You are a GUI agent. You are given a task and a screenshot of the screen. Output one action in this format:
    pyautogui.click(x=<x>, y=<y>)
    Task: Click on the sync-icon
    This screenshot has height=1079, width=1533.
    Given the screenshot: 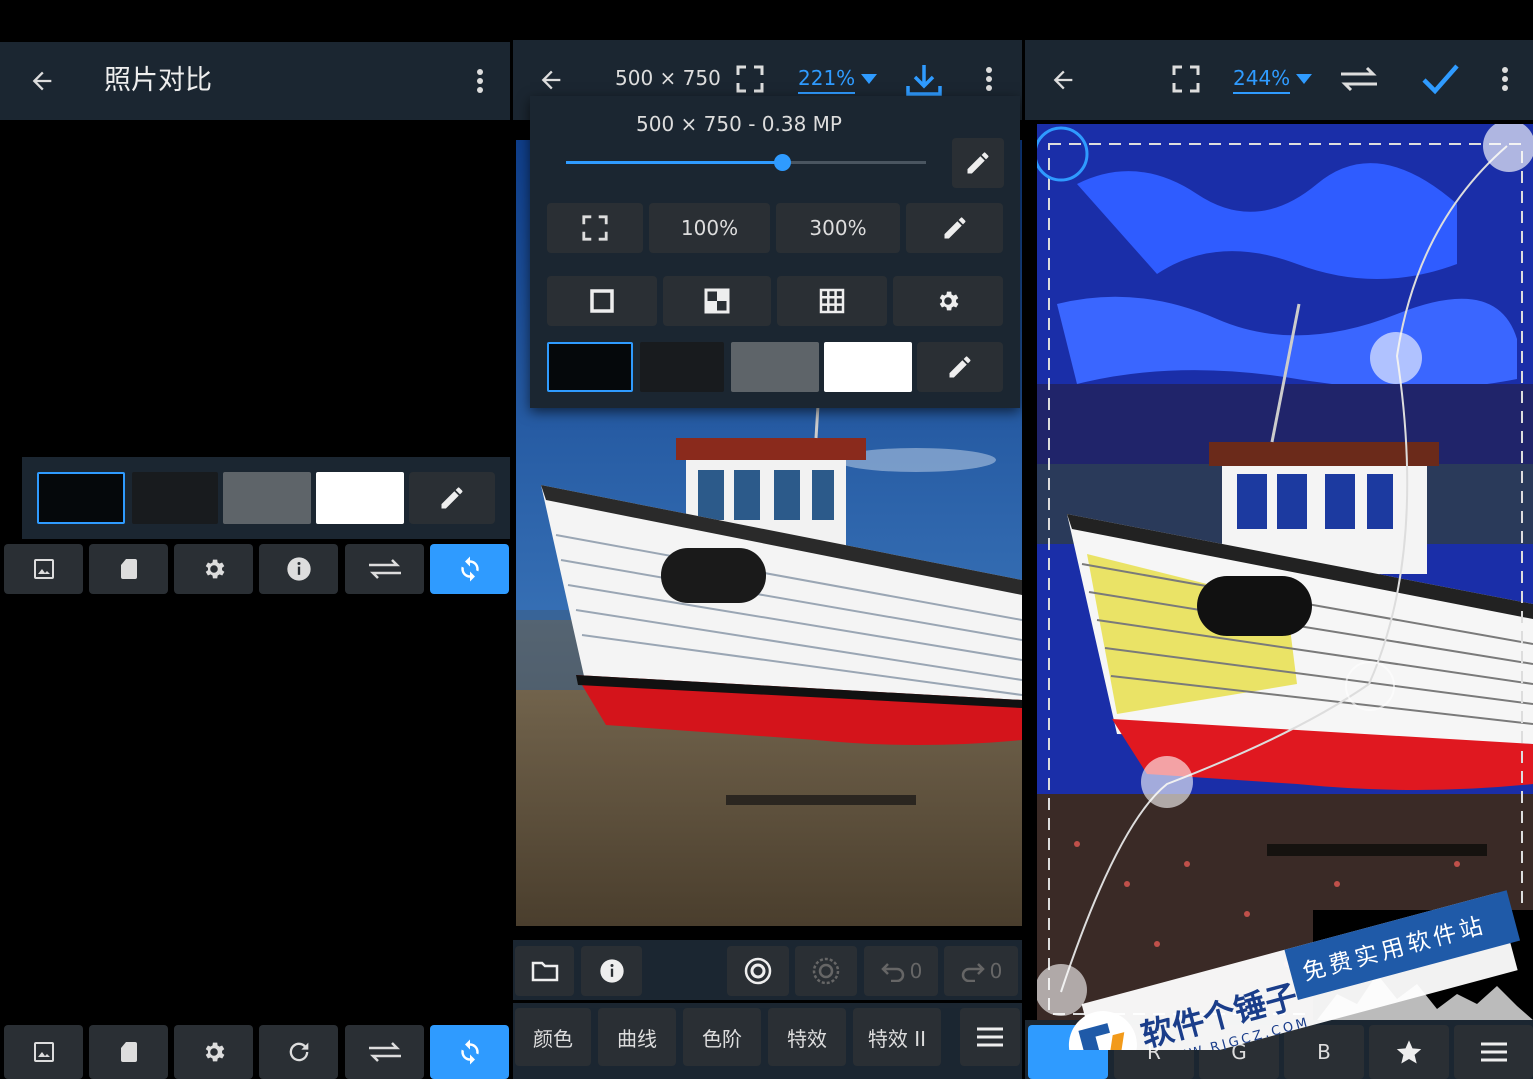 What is the action you would take?
    pyautogui.click(x=469, y=1052)
    